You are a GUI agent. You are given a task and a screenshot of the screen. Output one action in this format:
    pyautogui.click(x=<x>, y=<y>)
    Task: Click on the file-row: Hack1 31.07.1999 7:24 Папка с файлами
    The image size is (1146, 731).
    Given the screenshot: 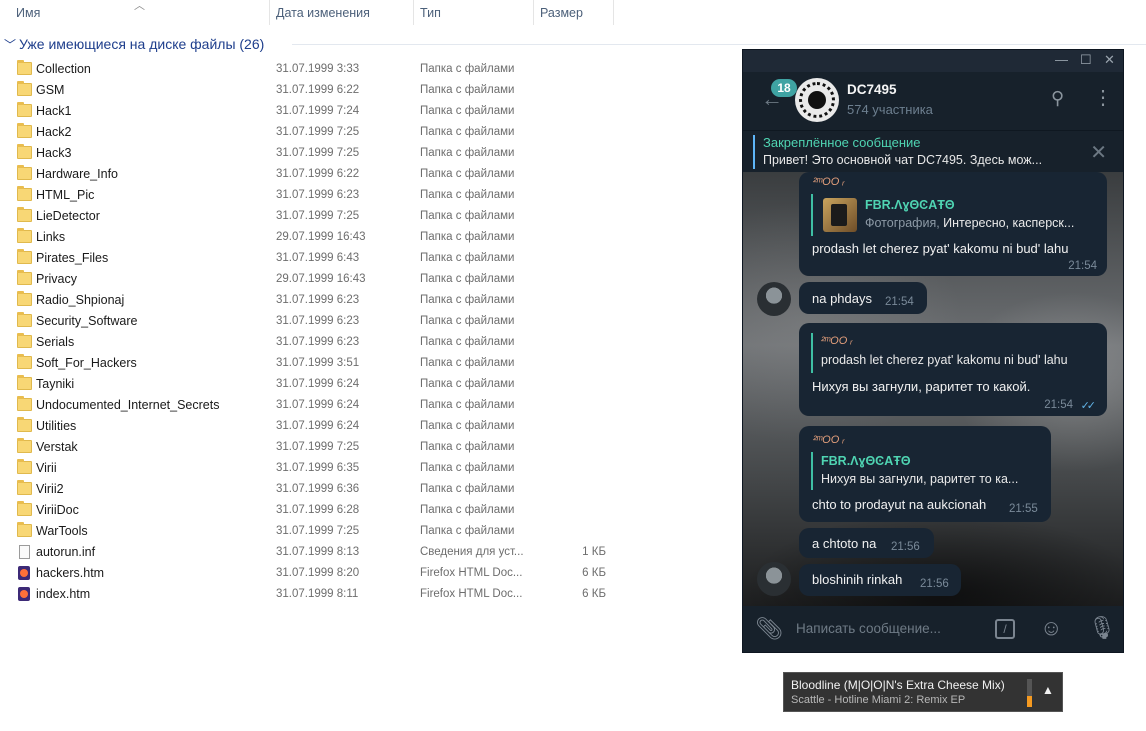 What is the action you would take?
    pyautogui.click(x=370, y=111)
    